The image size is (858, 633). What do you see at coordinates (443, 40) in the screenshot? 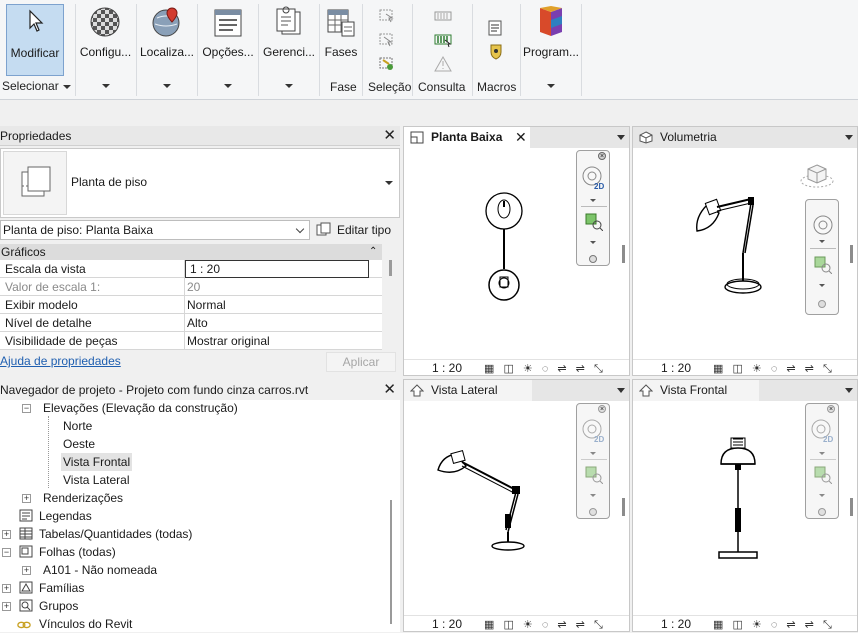
I see `select-by-id-icon` at bounding box center [443, 40].